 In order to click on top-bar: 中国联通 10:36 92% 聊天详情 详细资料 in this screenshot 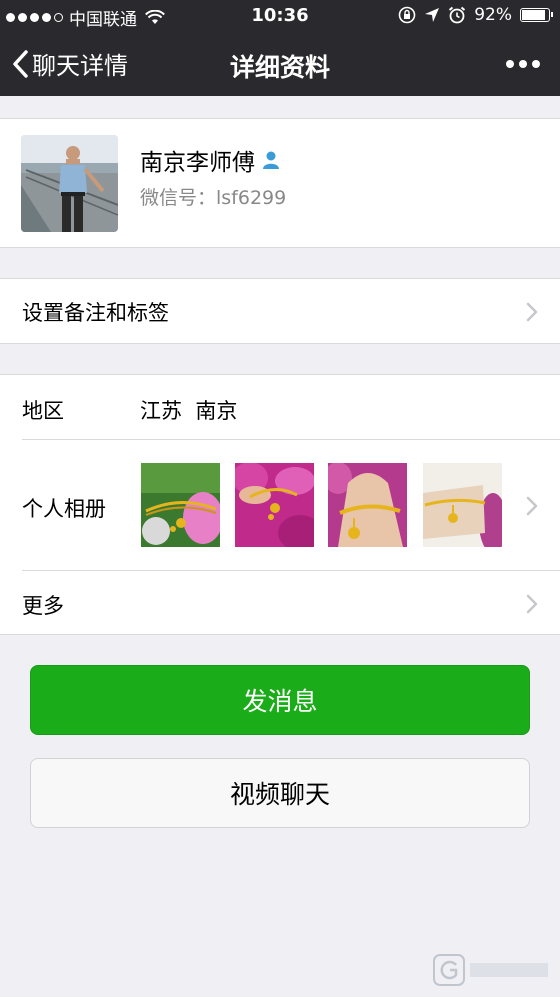, I will do `click(280, 48)`.